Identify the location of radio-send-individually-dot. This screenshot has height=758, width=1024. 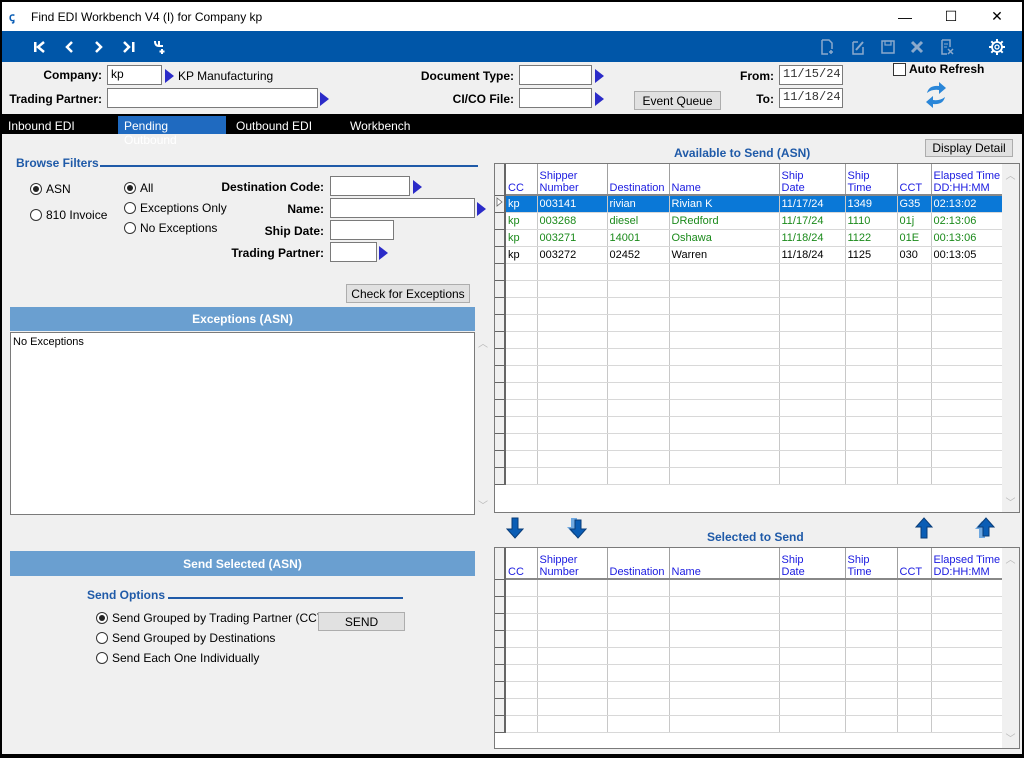
(102, 658).